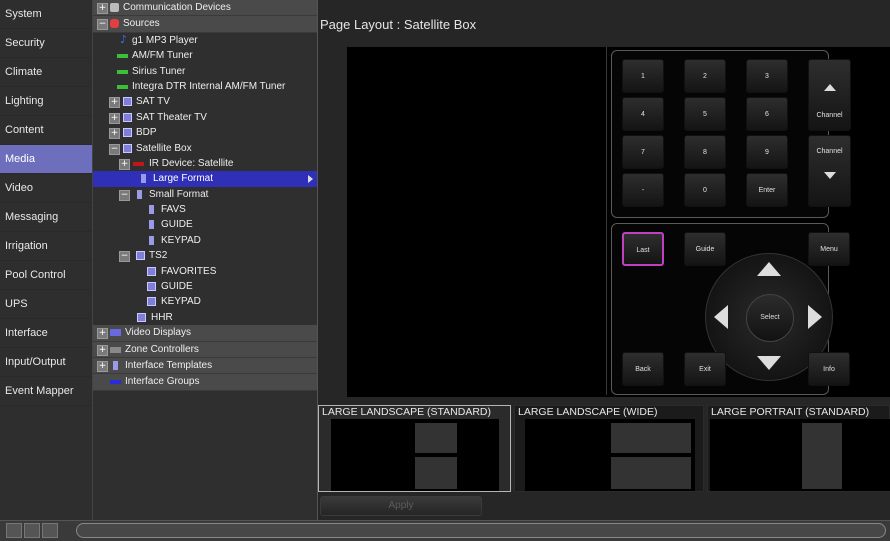 The width and height of the screenshot is (890, 541). I want to click on status-bar, so click(445, 530).